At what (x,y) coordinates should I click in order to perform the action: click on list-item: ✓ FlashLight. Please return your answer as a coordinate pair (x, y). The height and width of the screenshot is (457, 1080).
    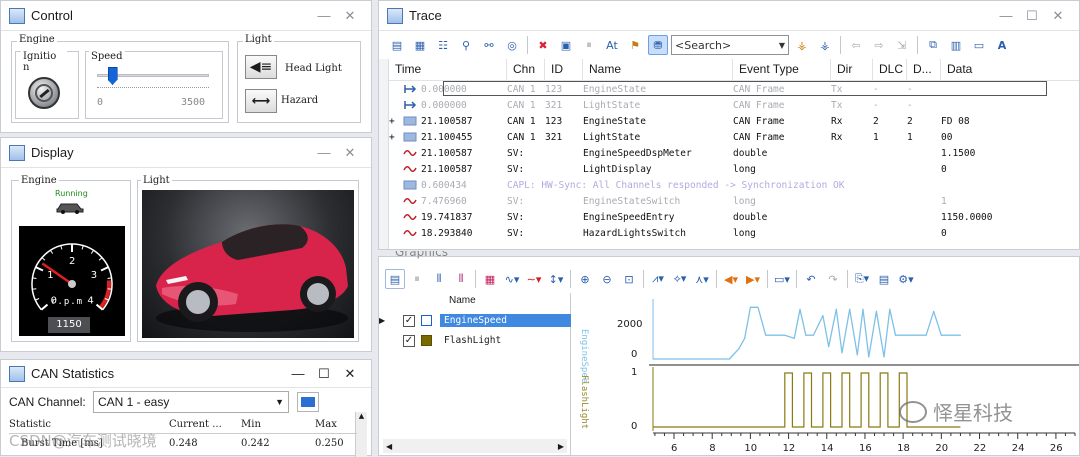
    Looking at the image, I should click on (475, 340).